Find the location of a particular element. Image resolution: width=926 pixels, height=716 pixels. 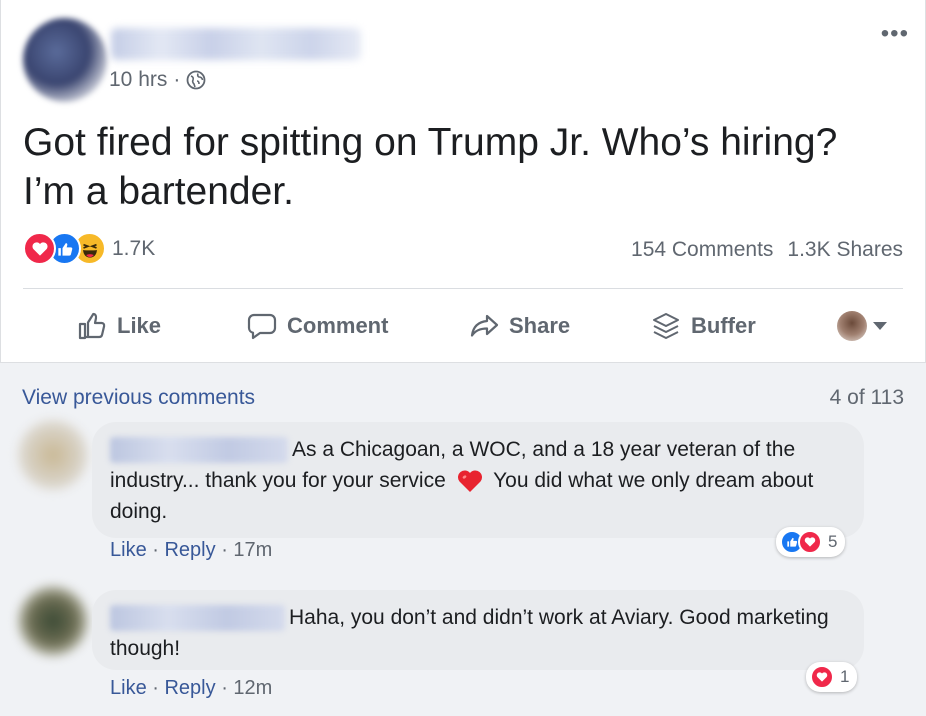

more-options-icon: ••• is located at coordinates (895, 34).